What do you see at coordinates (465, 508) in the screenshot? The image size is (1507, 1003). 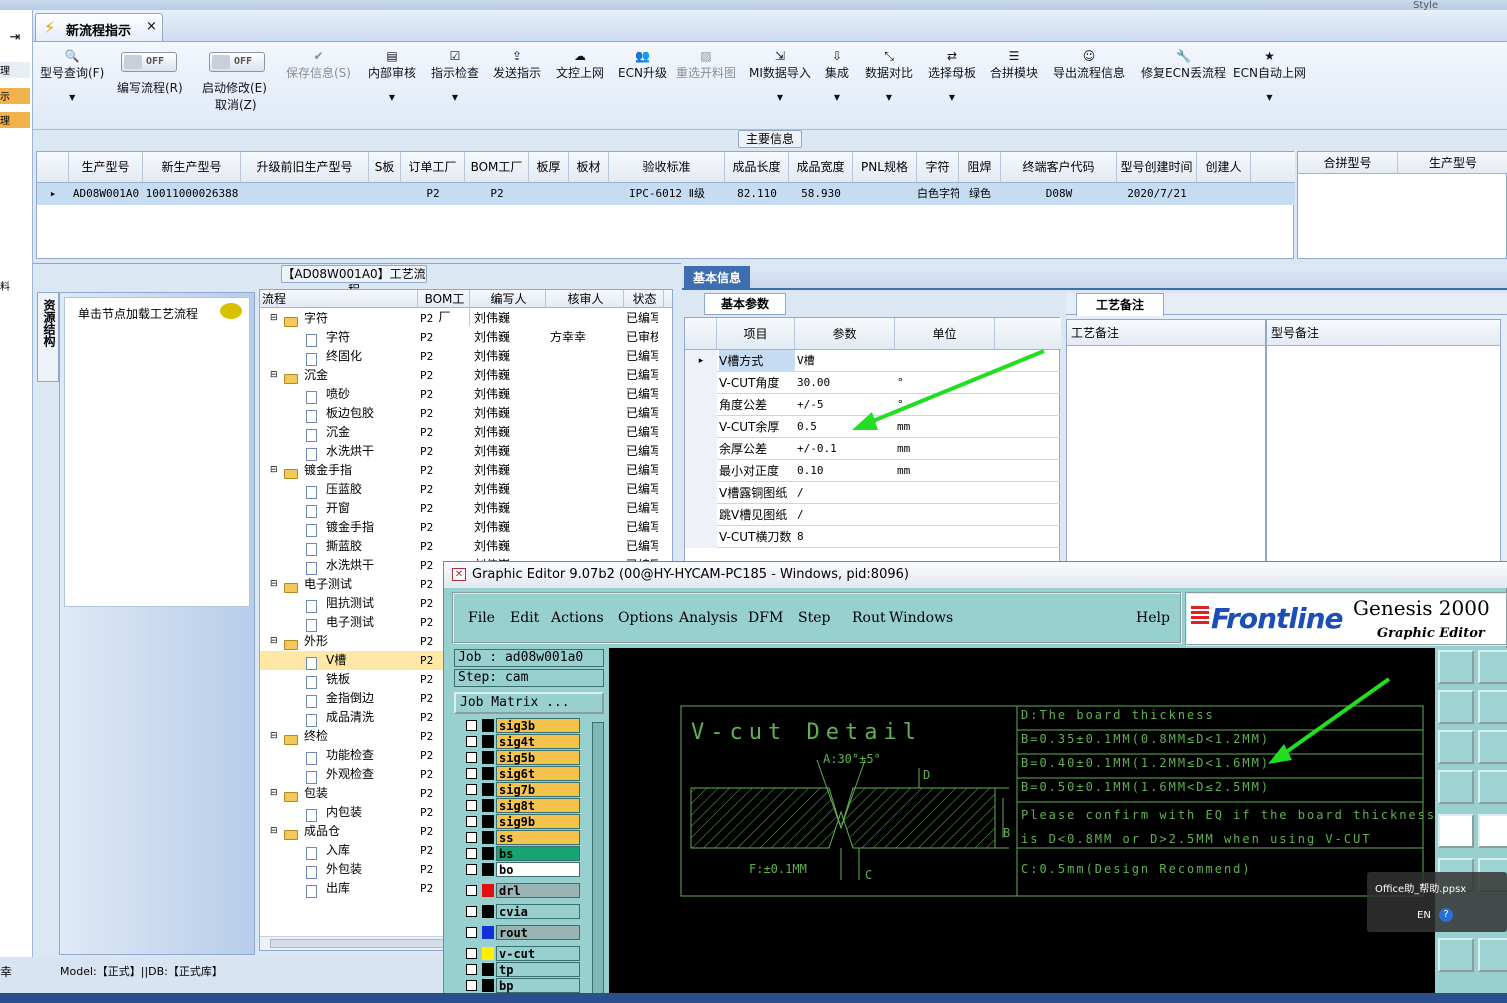 I see `tree-row: 开窗 P2 刘伟巍 已编写` at bounding box center [465, 508].